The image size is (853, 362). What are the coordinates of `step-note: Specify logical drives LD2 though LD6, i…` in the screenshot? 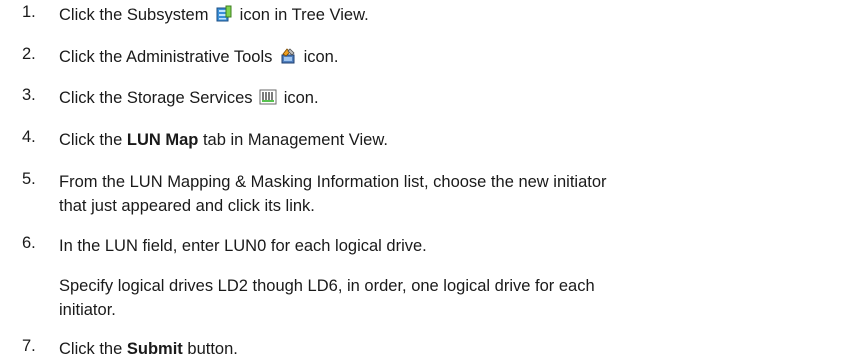 It's located at (327, 298).